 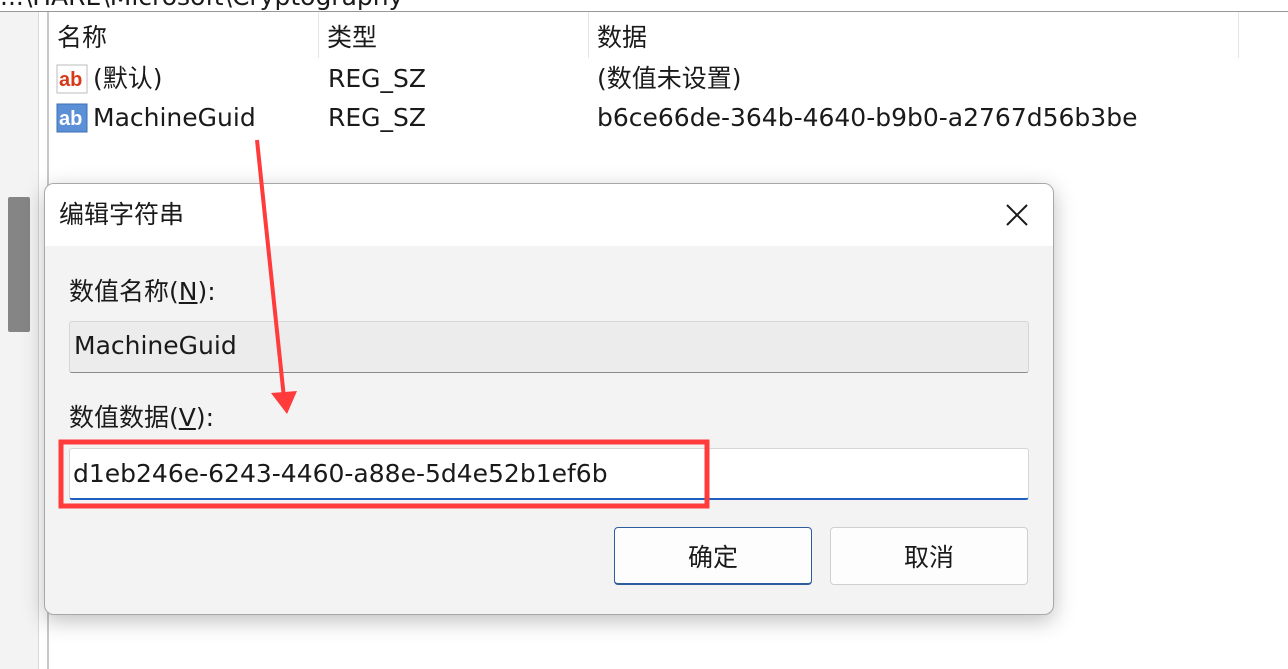 What do you see at coordinates (201, 5) in the screenshot?
I see `address-path: ...\HARE\Microsoft\Cryptography` at bounding box center [201, 5].